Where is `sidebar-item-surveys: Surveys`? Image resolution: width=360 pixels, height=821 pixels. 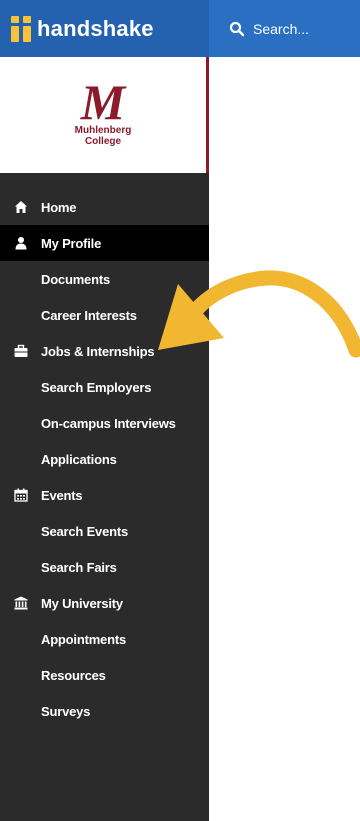 sidebar-item-surveys: Surveys is located at coordinates (104, 711).